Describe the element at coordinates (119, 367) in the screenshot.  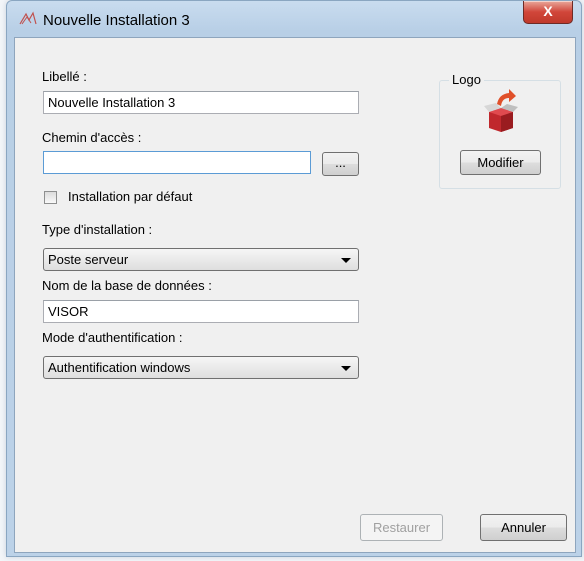
I see `auth-select-value: Authentification windows` at that location.